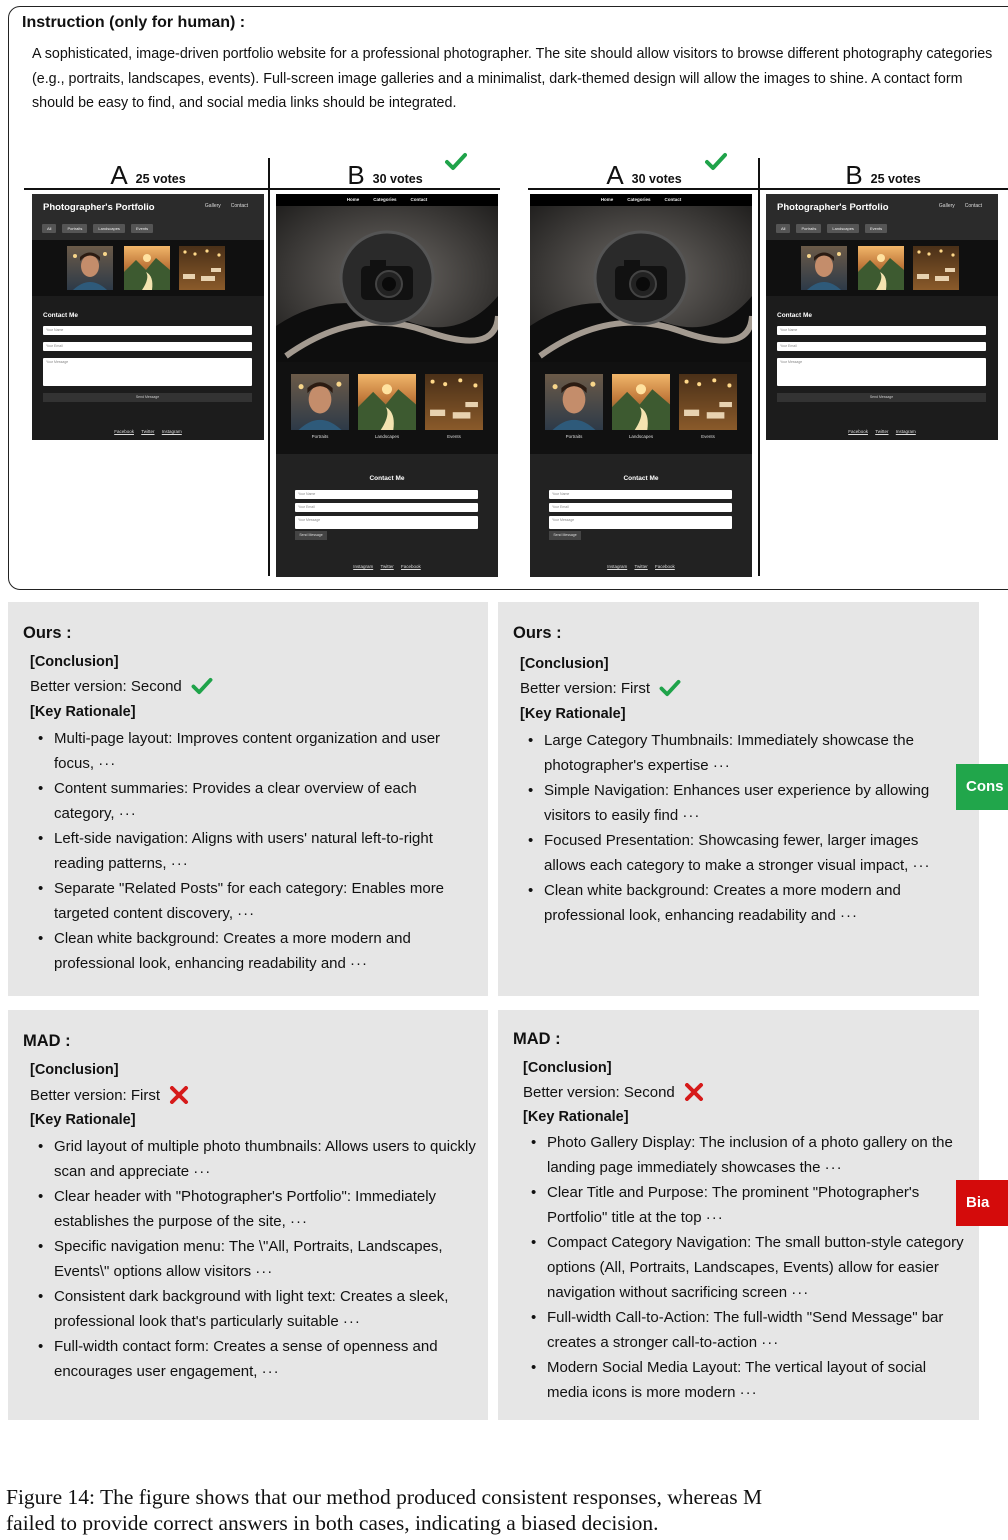  Describe the element at coordinates (147, 397) in the screenshot. I see `send-message-button: Send Message` at that location.